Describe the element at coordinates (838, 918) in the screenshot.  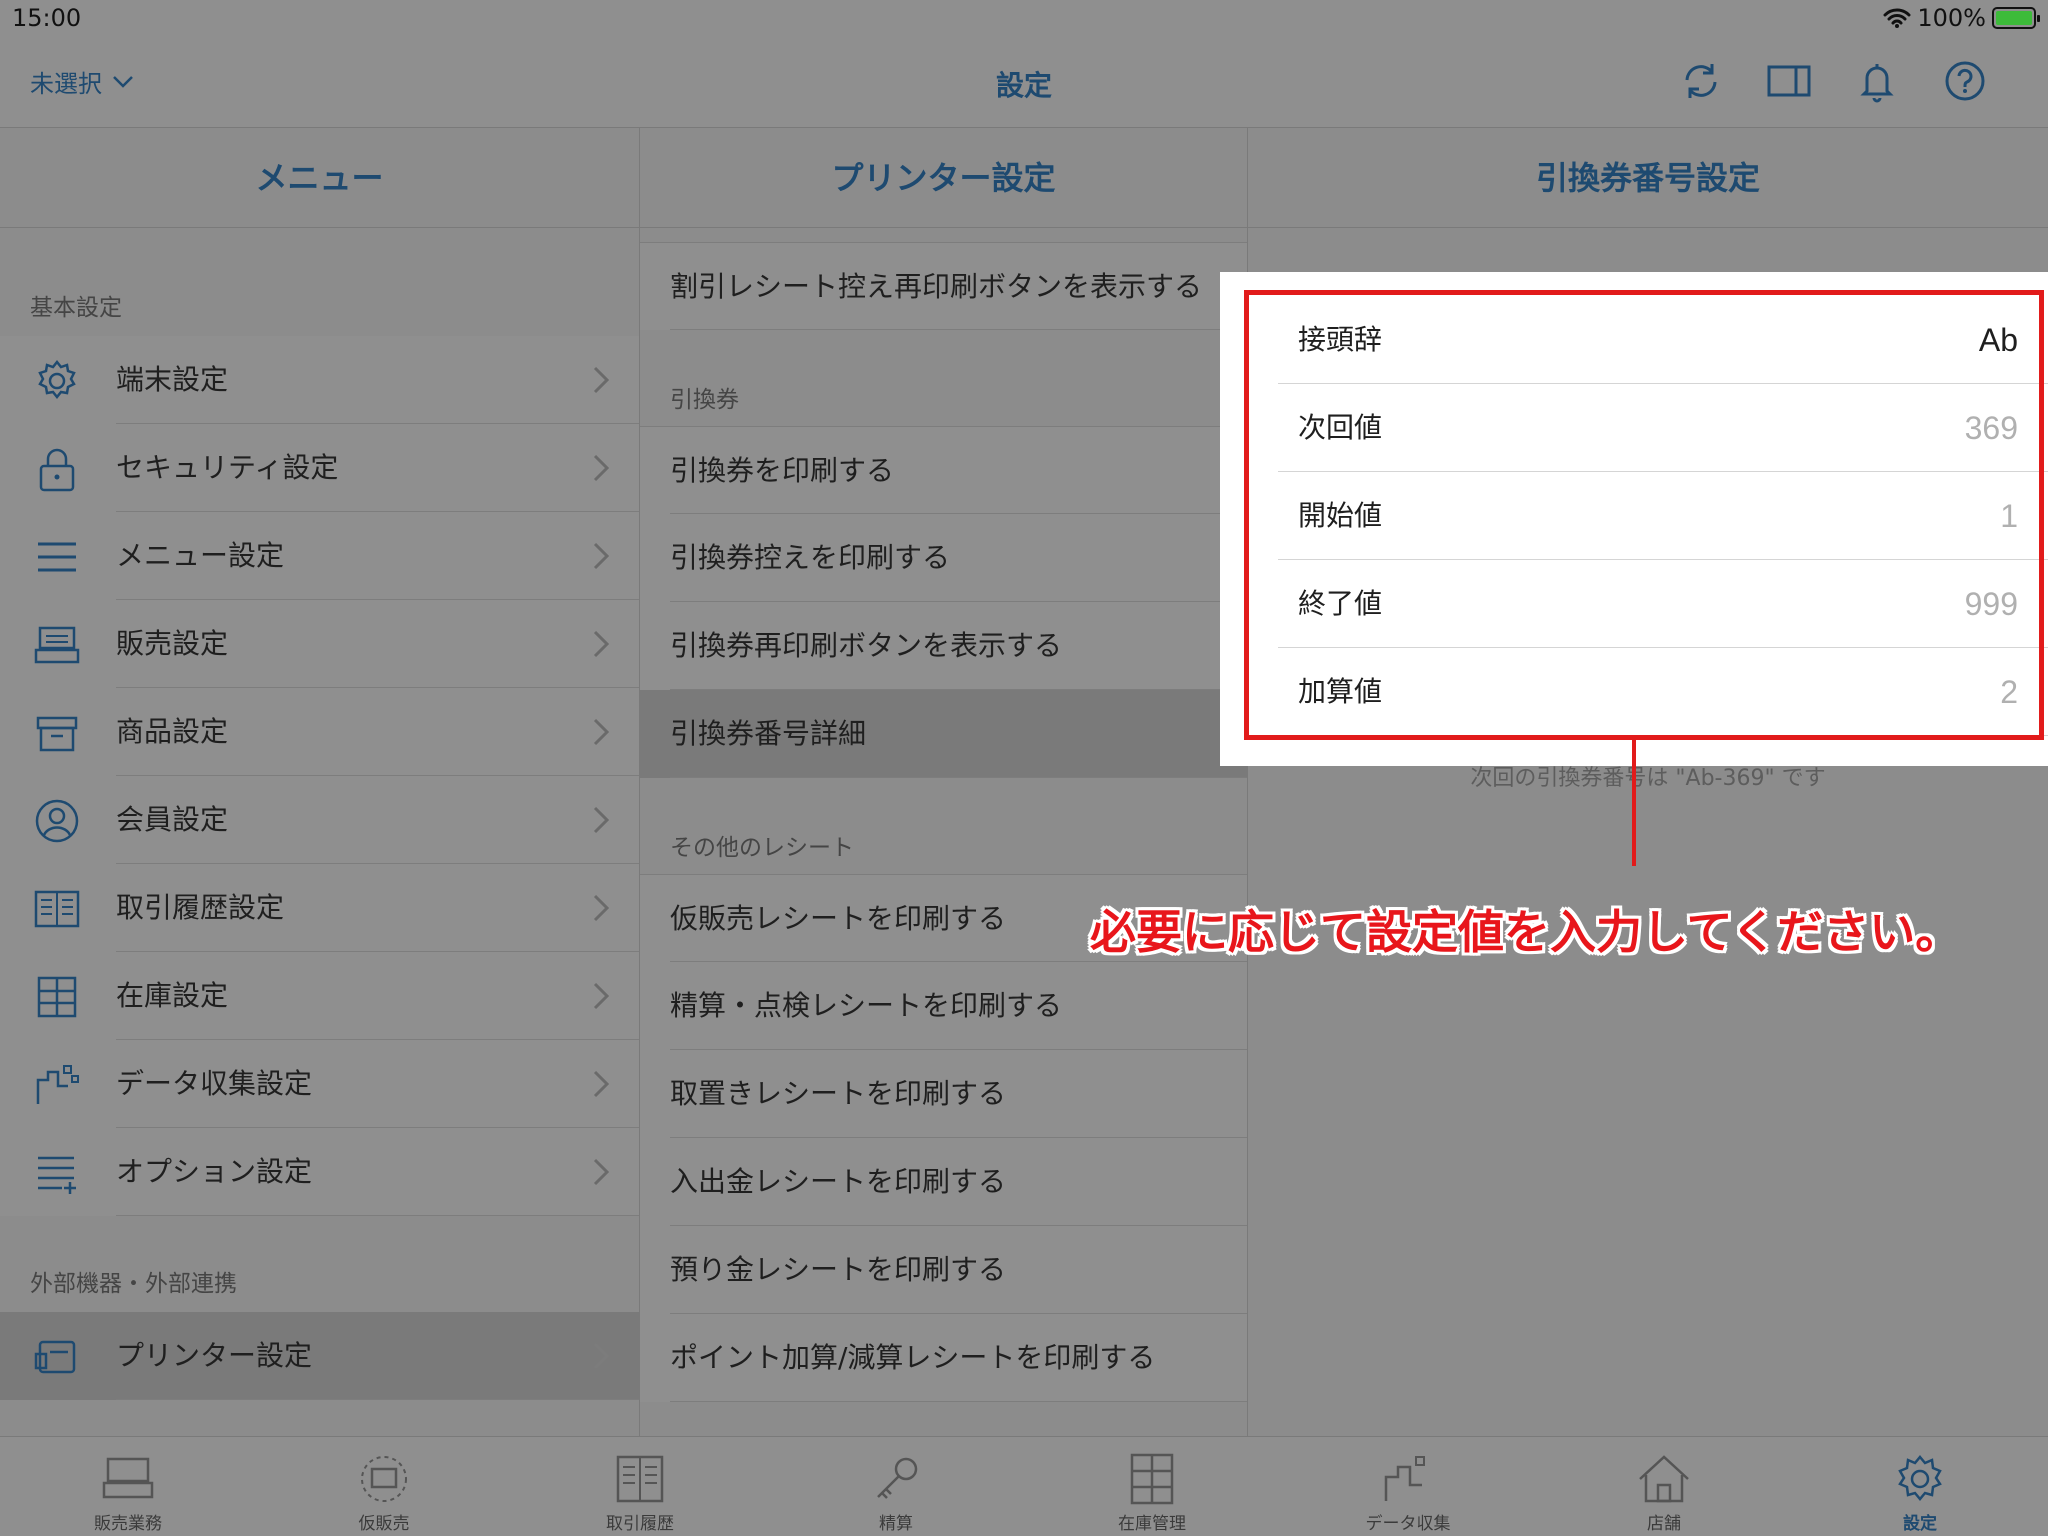
I see `printer-item-label: 仮販売レシートを印刷する` at that location.